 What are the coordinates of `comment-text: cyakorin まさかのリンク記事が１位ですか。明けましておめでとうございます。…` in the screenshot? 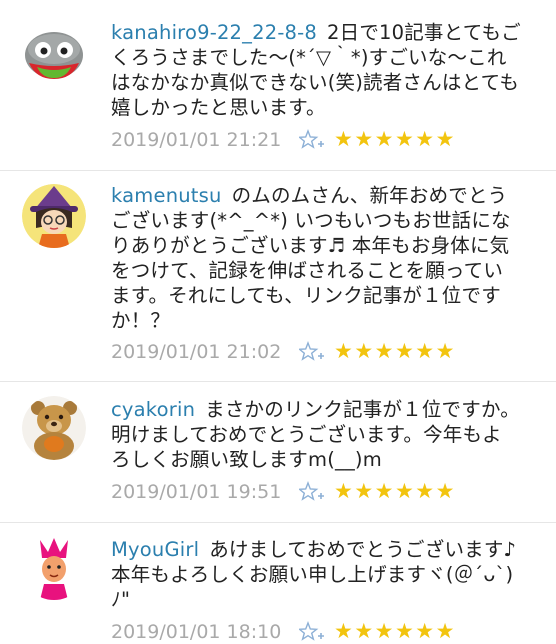 It's located at (316, 434).